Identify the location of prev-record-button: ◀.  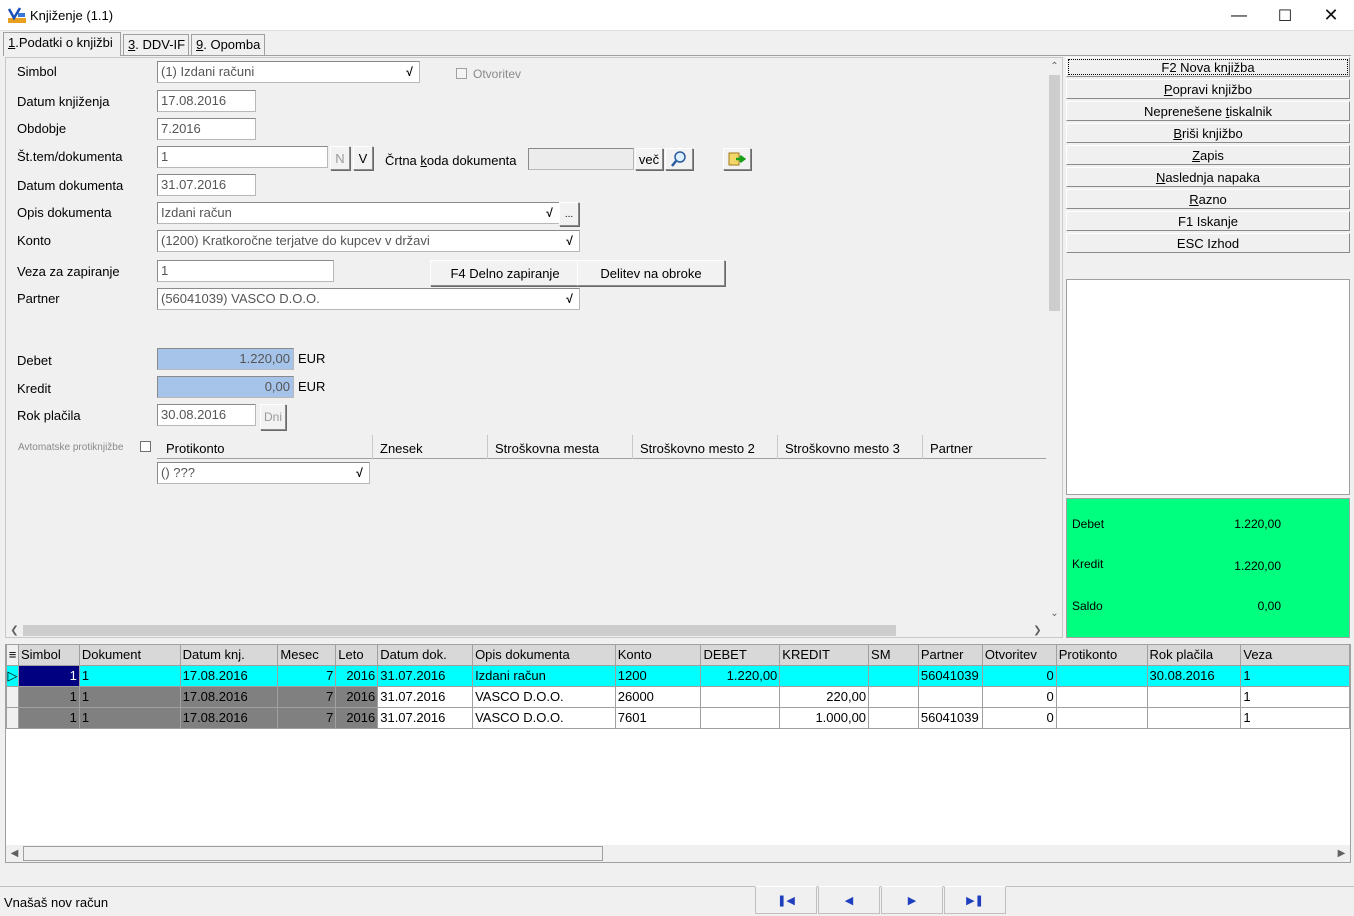
(849, 900).